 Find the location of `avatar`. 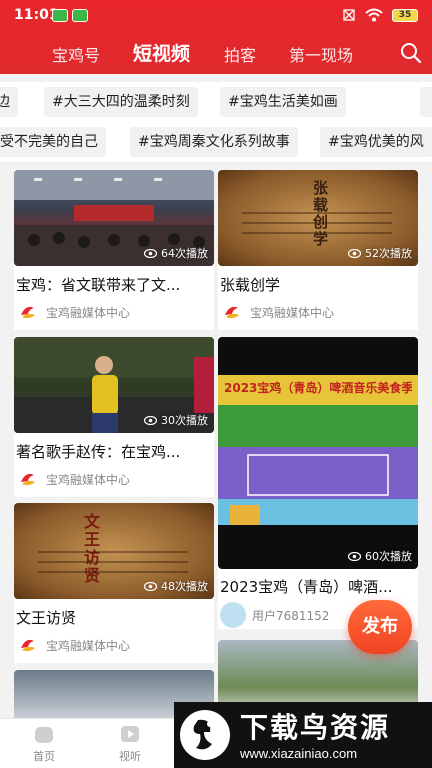

avatar is located at coordinates (233, 615).